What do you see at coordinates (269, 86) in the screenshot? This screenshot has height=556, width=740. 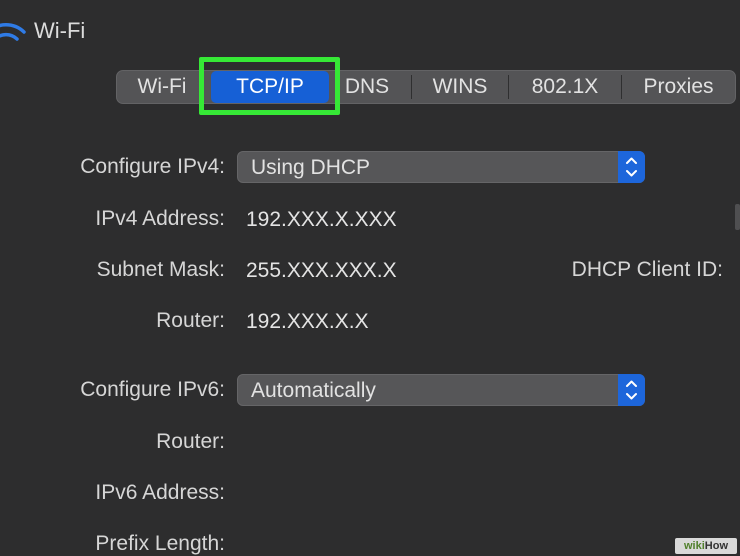 I see `highlight-annotation` at bounding box center [269, 86].